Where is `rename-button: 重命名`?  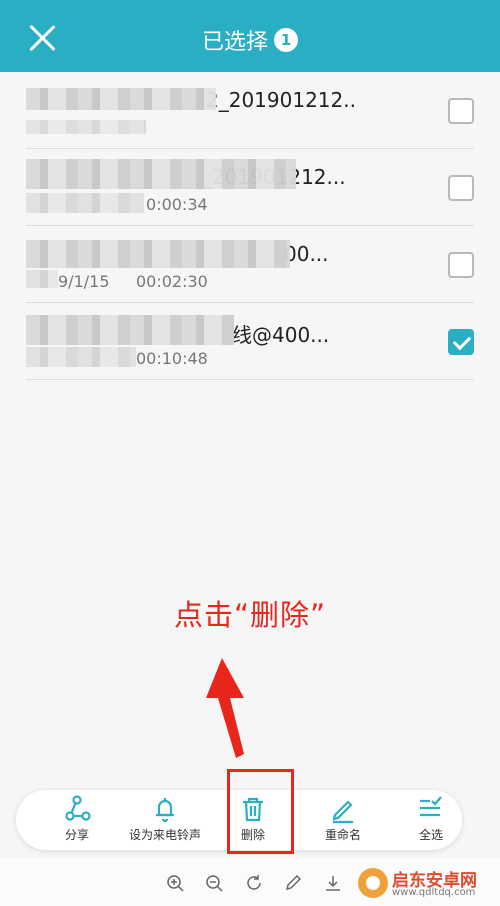 rename-button: 重命名 is located at coordinates (343, 821).